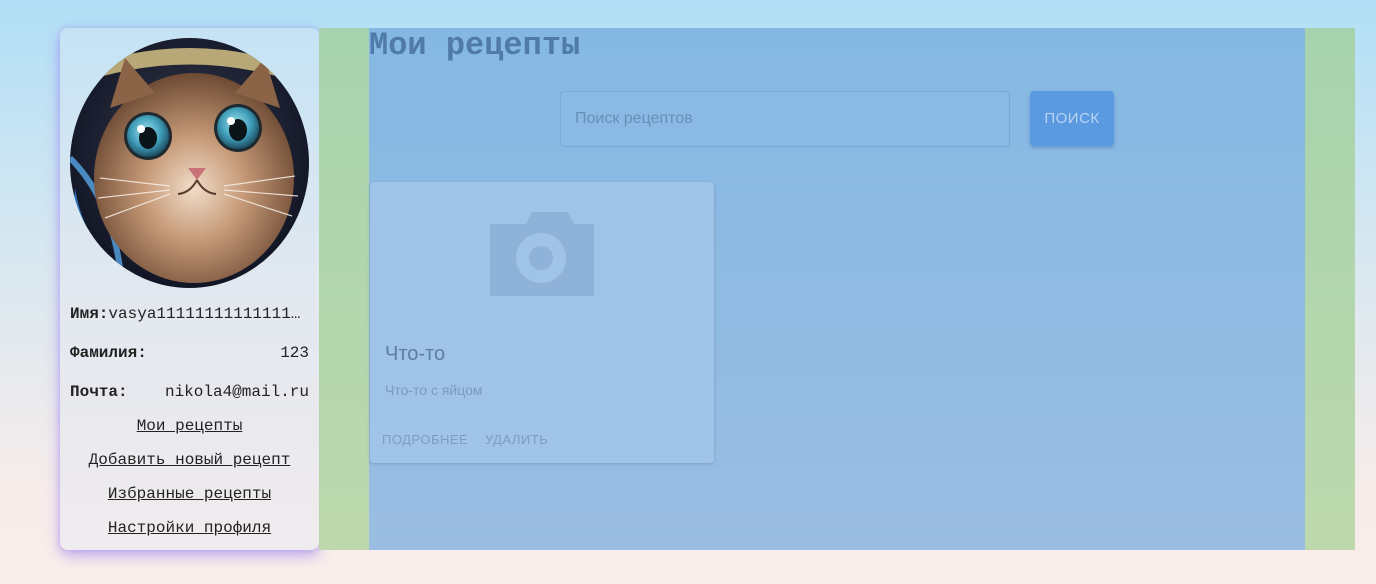 Image resolution: width=1376 pixels, height=584 pixels. Describe the element at coordinates (89, 314) in the screenshot. I see `name-label: Имя:` at that location.